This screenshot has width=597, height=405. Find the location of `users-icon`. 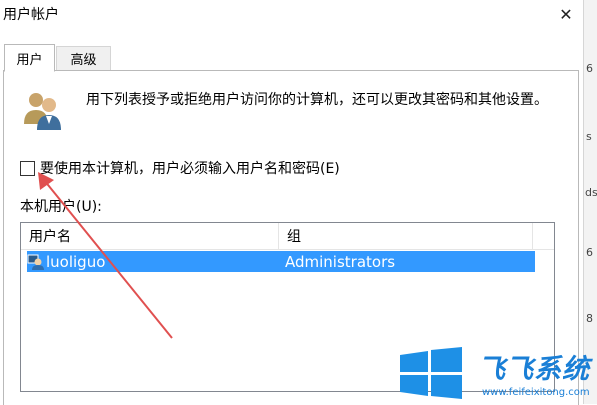

users-icon is located at coordinates (42, 111).